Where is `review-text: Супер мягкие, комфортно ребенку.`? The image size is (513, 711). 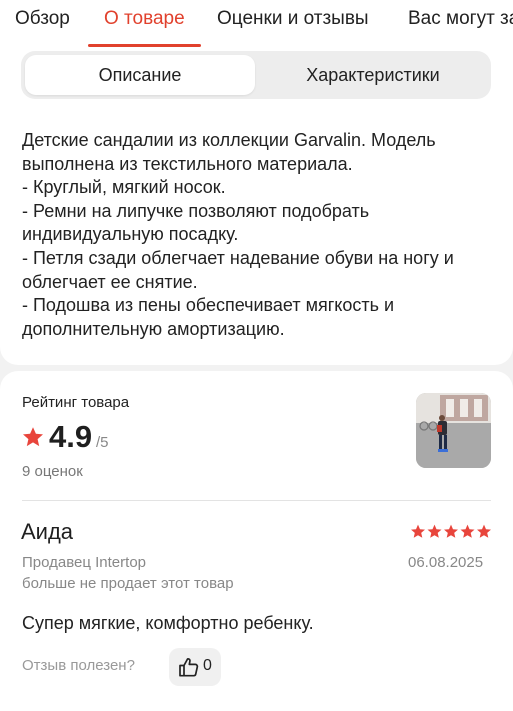 review-text: Супер мягкие, комфортно ребенку. is located at coordinates (168, 623).